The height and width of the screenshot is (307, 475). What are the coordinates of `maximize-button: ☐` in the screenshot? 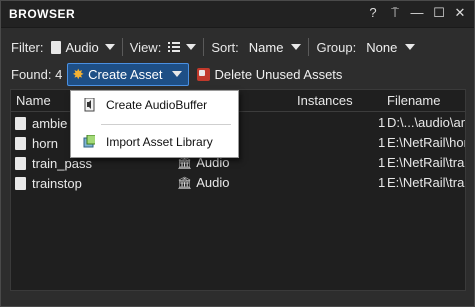 It's located at (439, 13).